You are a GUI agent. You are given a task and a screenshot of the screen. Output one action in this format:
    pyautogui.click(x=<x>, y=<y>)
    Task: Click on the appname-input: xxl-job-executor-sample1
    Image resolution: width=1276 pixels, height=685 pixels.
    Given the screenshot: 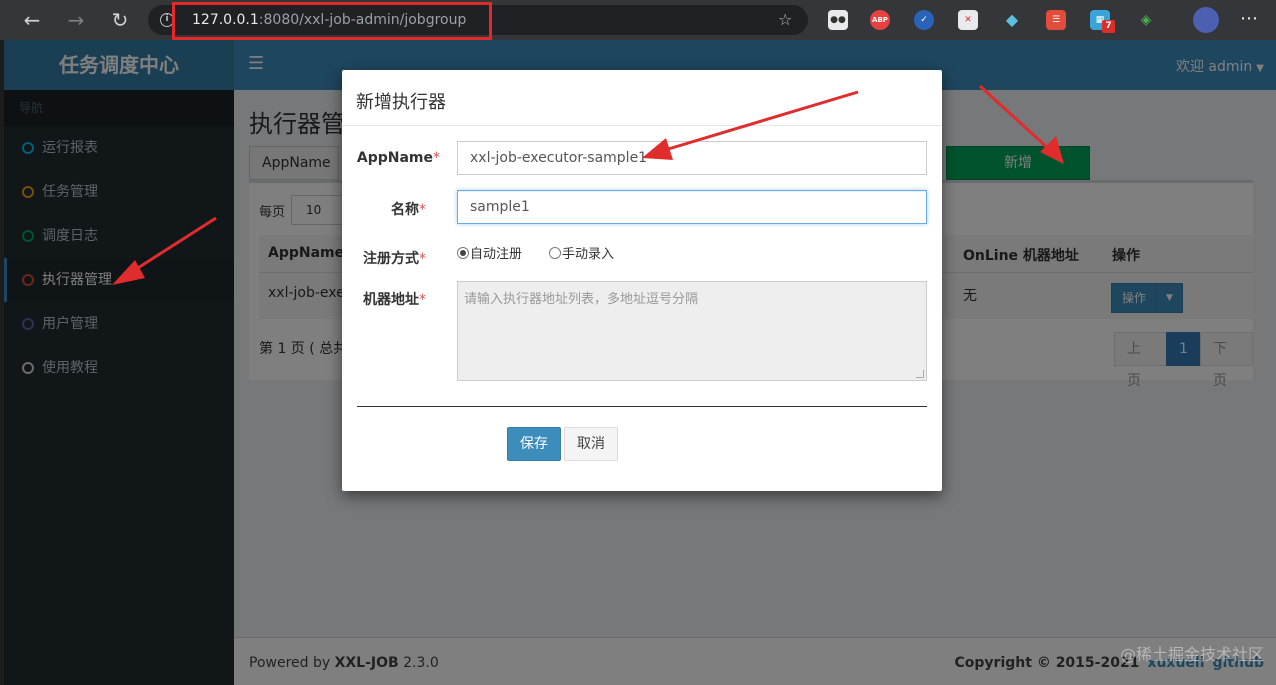 What is the action you would take?
    pyautogui.click(x=692, y=158)
    